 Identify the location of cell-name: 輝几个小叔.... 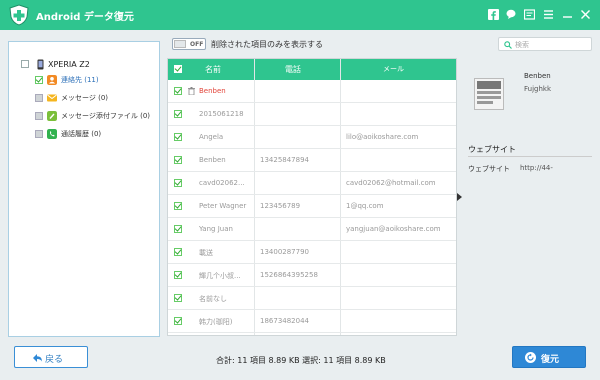
(220, 276).